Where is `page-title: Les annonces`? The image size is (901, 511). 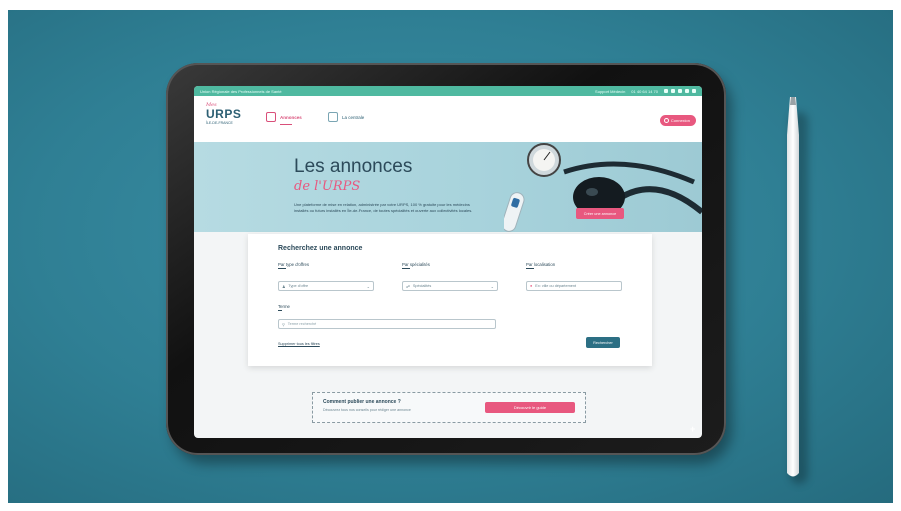 page-title: Les annonces is located at coordinates (353, 166).